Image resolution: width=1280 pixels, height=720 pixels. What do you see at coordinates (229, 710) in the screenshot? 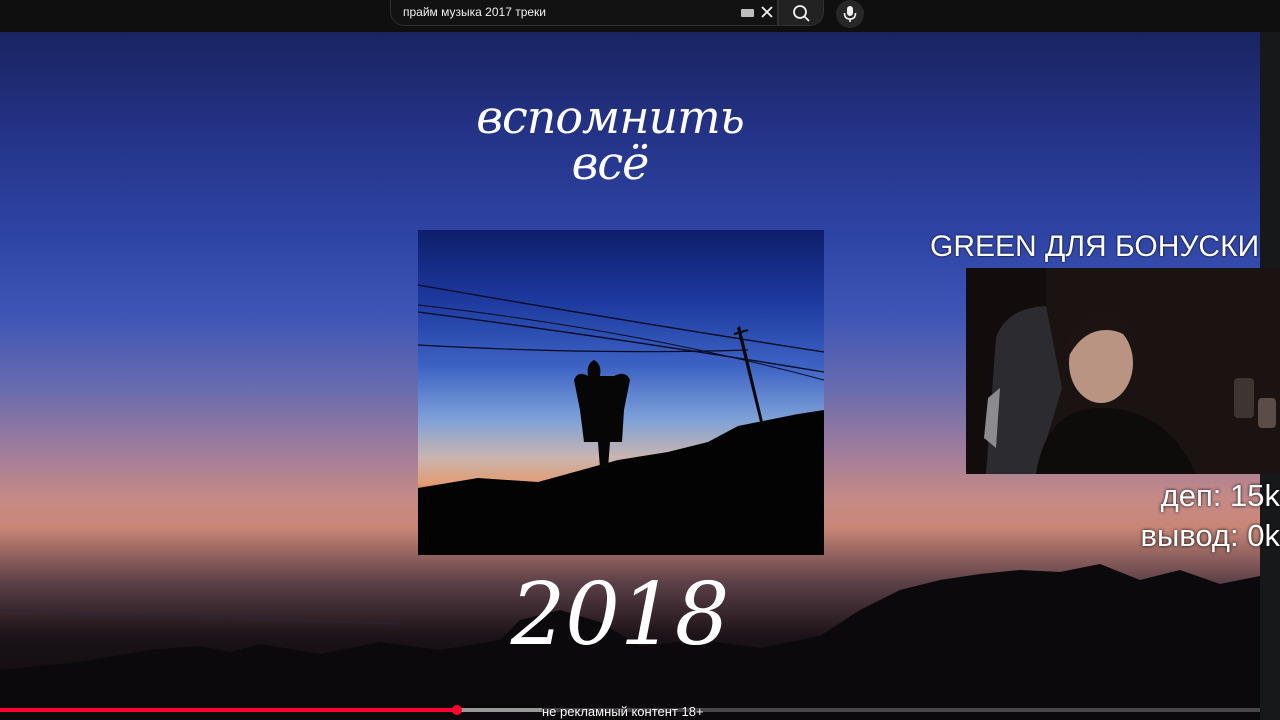
I see `progress-played` at bounding box center [229, 710].